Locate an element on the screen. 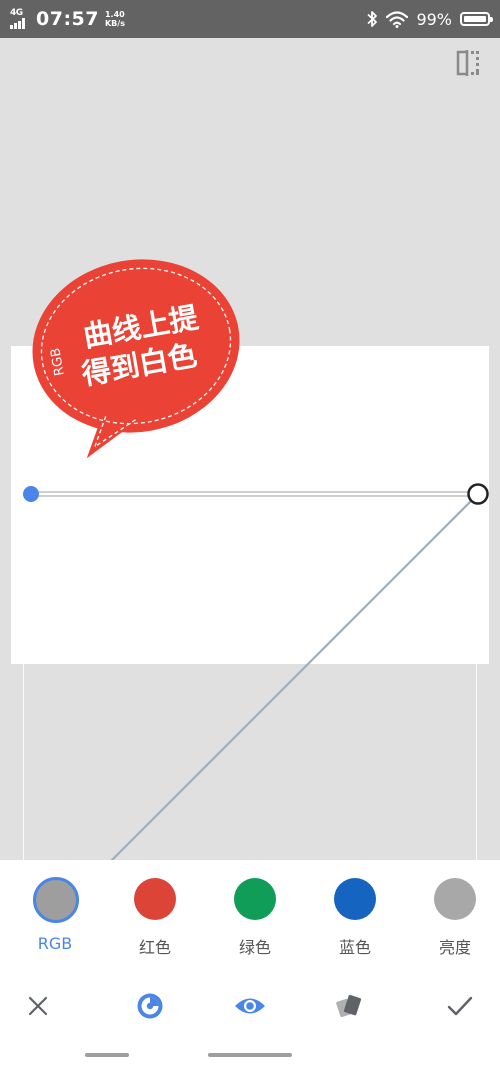  channel-selector: RGB 红色 绿色 蓝色 亮度 is located at coordinates (250, 915).